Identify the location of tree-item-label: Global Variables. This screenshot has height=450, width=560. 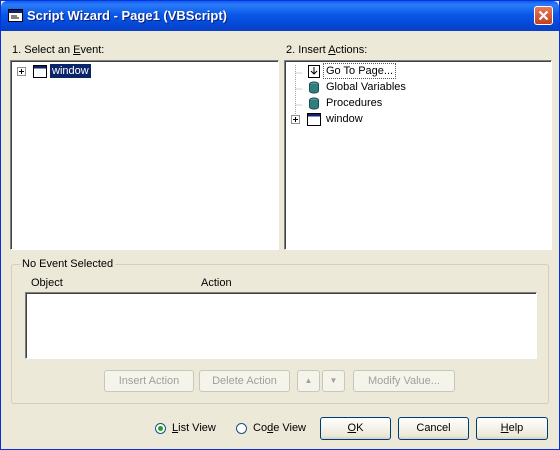
(366, 87).